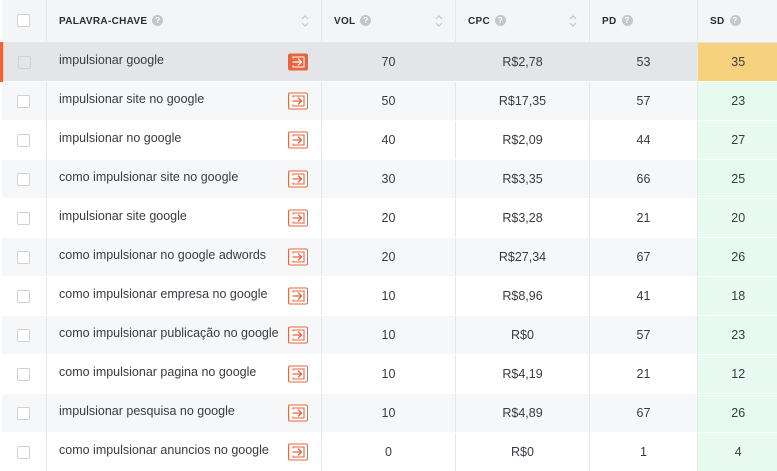 This screenshot has width=777, height=471. I want to click on vol-cell: 30, so click(388, 179).